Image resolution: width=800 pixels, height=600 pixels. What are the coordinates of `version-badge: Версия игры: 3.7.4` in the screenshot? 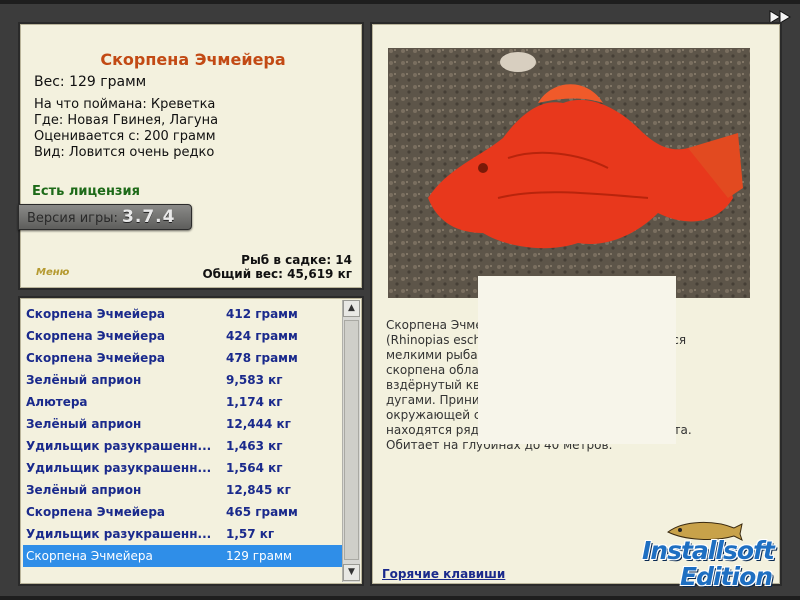 It's located at (105, 217).